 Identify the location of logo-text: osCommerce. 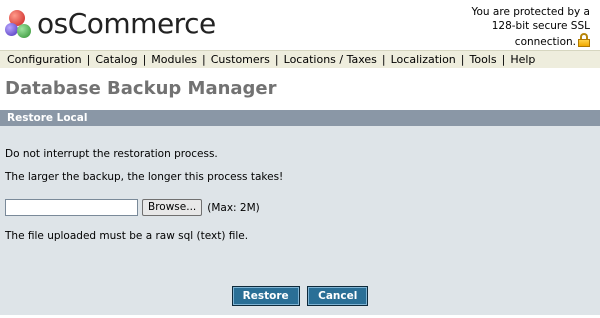
(126, 23).